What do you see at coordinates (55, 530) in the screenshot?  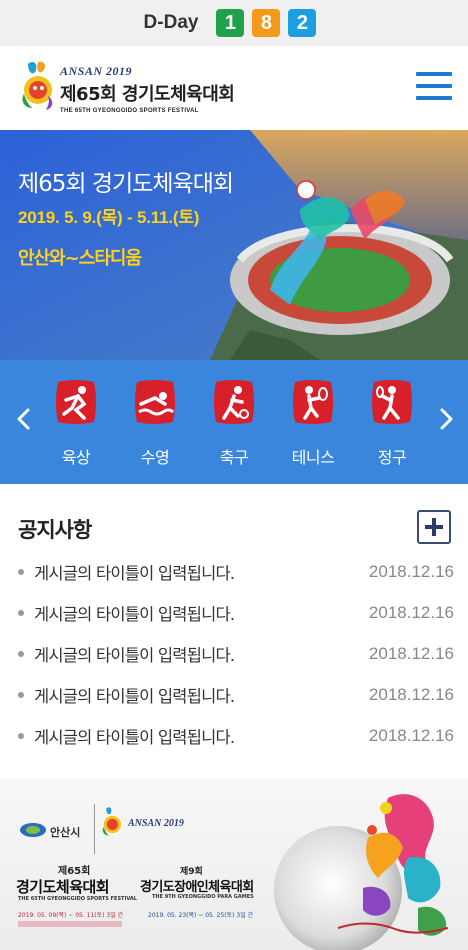 I see `notice-title: 공지사항` at bounding box center [55, 530].